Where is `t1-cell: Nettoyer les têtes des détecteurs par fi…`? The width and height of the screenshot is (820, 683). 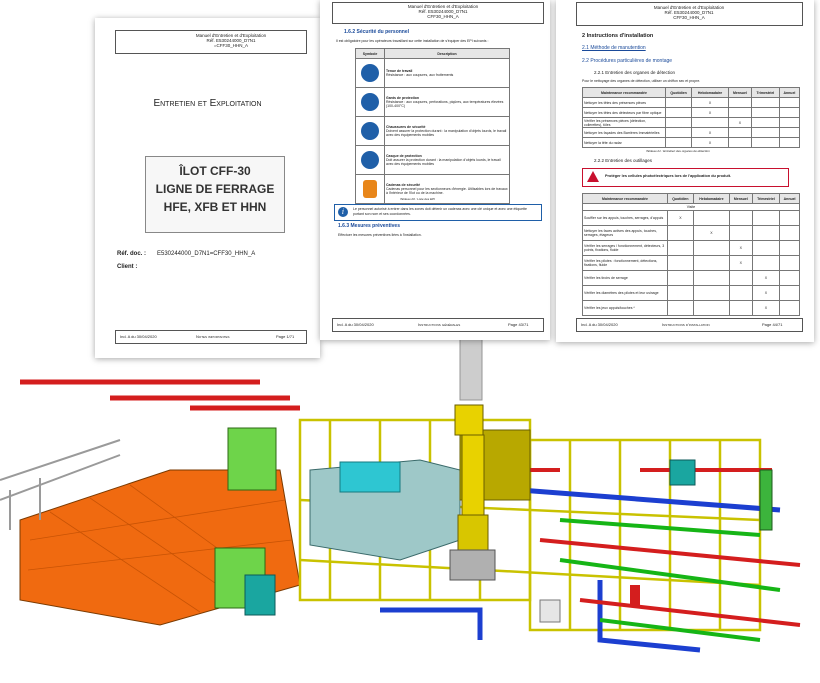 t1-cell: Nettoyer les têtes des détecteurs par fi… is located at coordinates (624, 112).